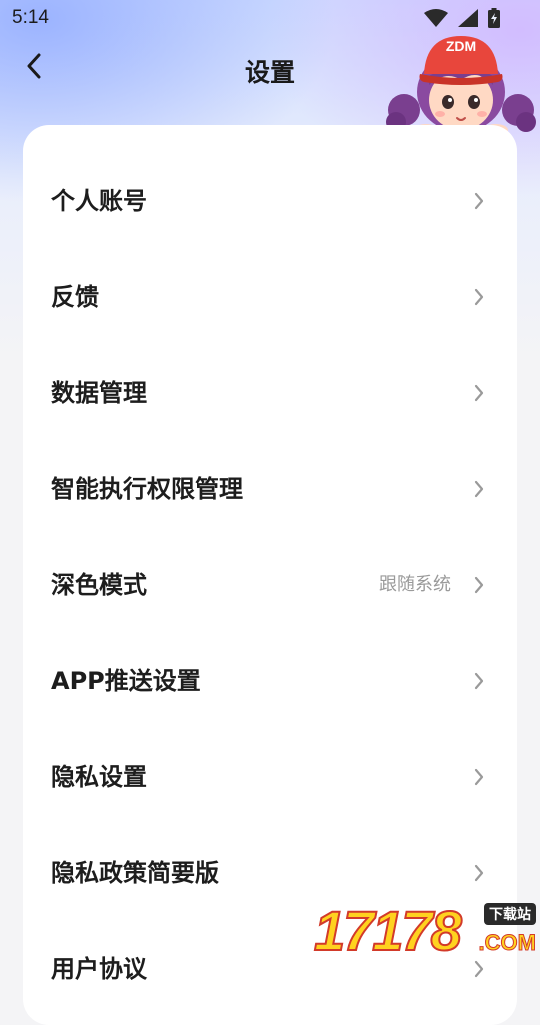  Describe the element at coordinates (75, 297) in the screenshot. I see `settings-item-label: 反馈` at that location.